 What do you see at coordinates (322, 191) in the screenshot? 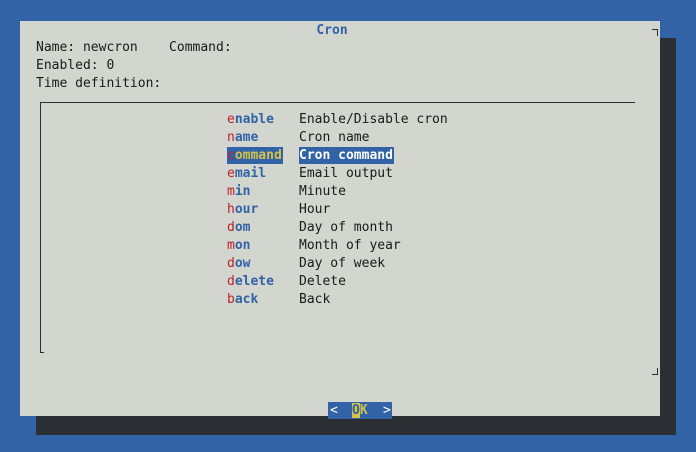
I see `menu-item-description: Minute` at bounding box center [322, 191].